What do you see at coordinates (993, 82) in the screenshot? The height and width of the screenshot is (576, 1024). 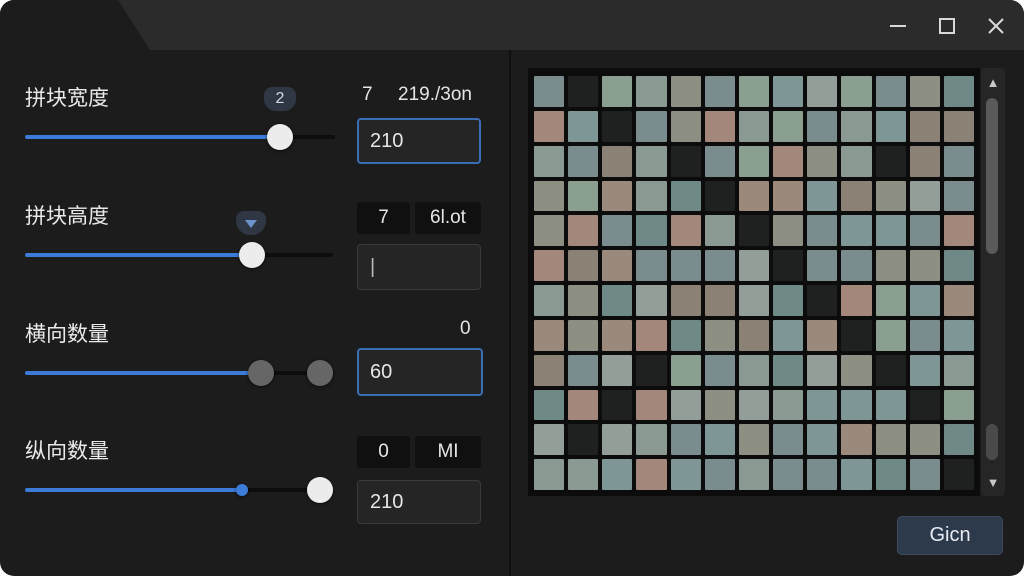 I see `scroll-up-icon: ▲` at bounding box center [993, 82].